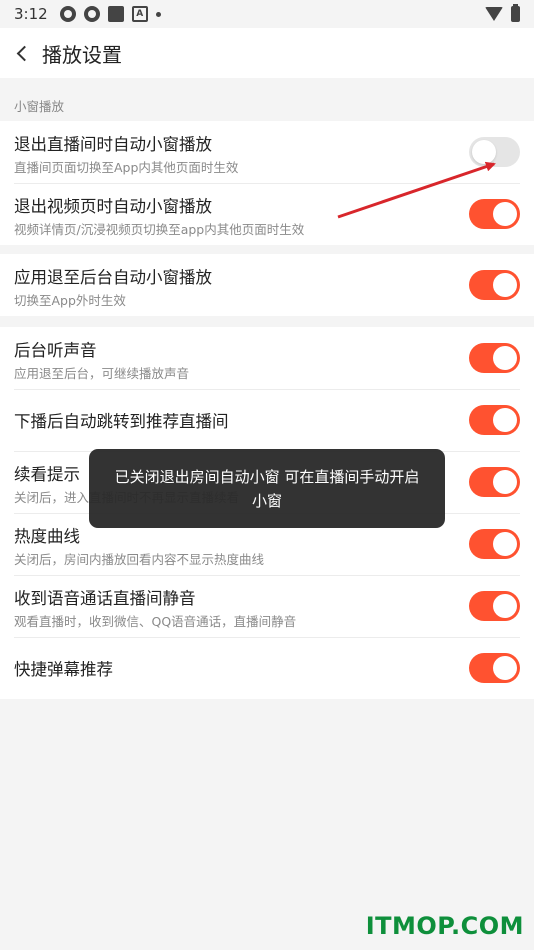  I want to click on setting-title: 应用退至后台自动小窗播放, so click(113, 277).